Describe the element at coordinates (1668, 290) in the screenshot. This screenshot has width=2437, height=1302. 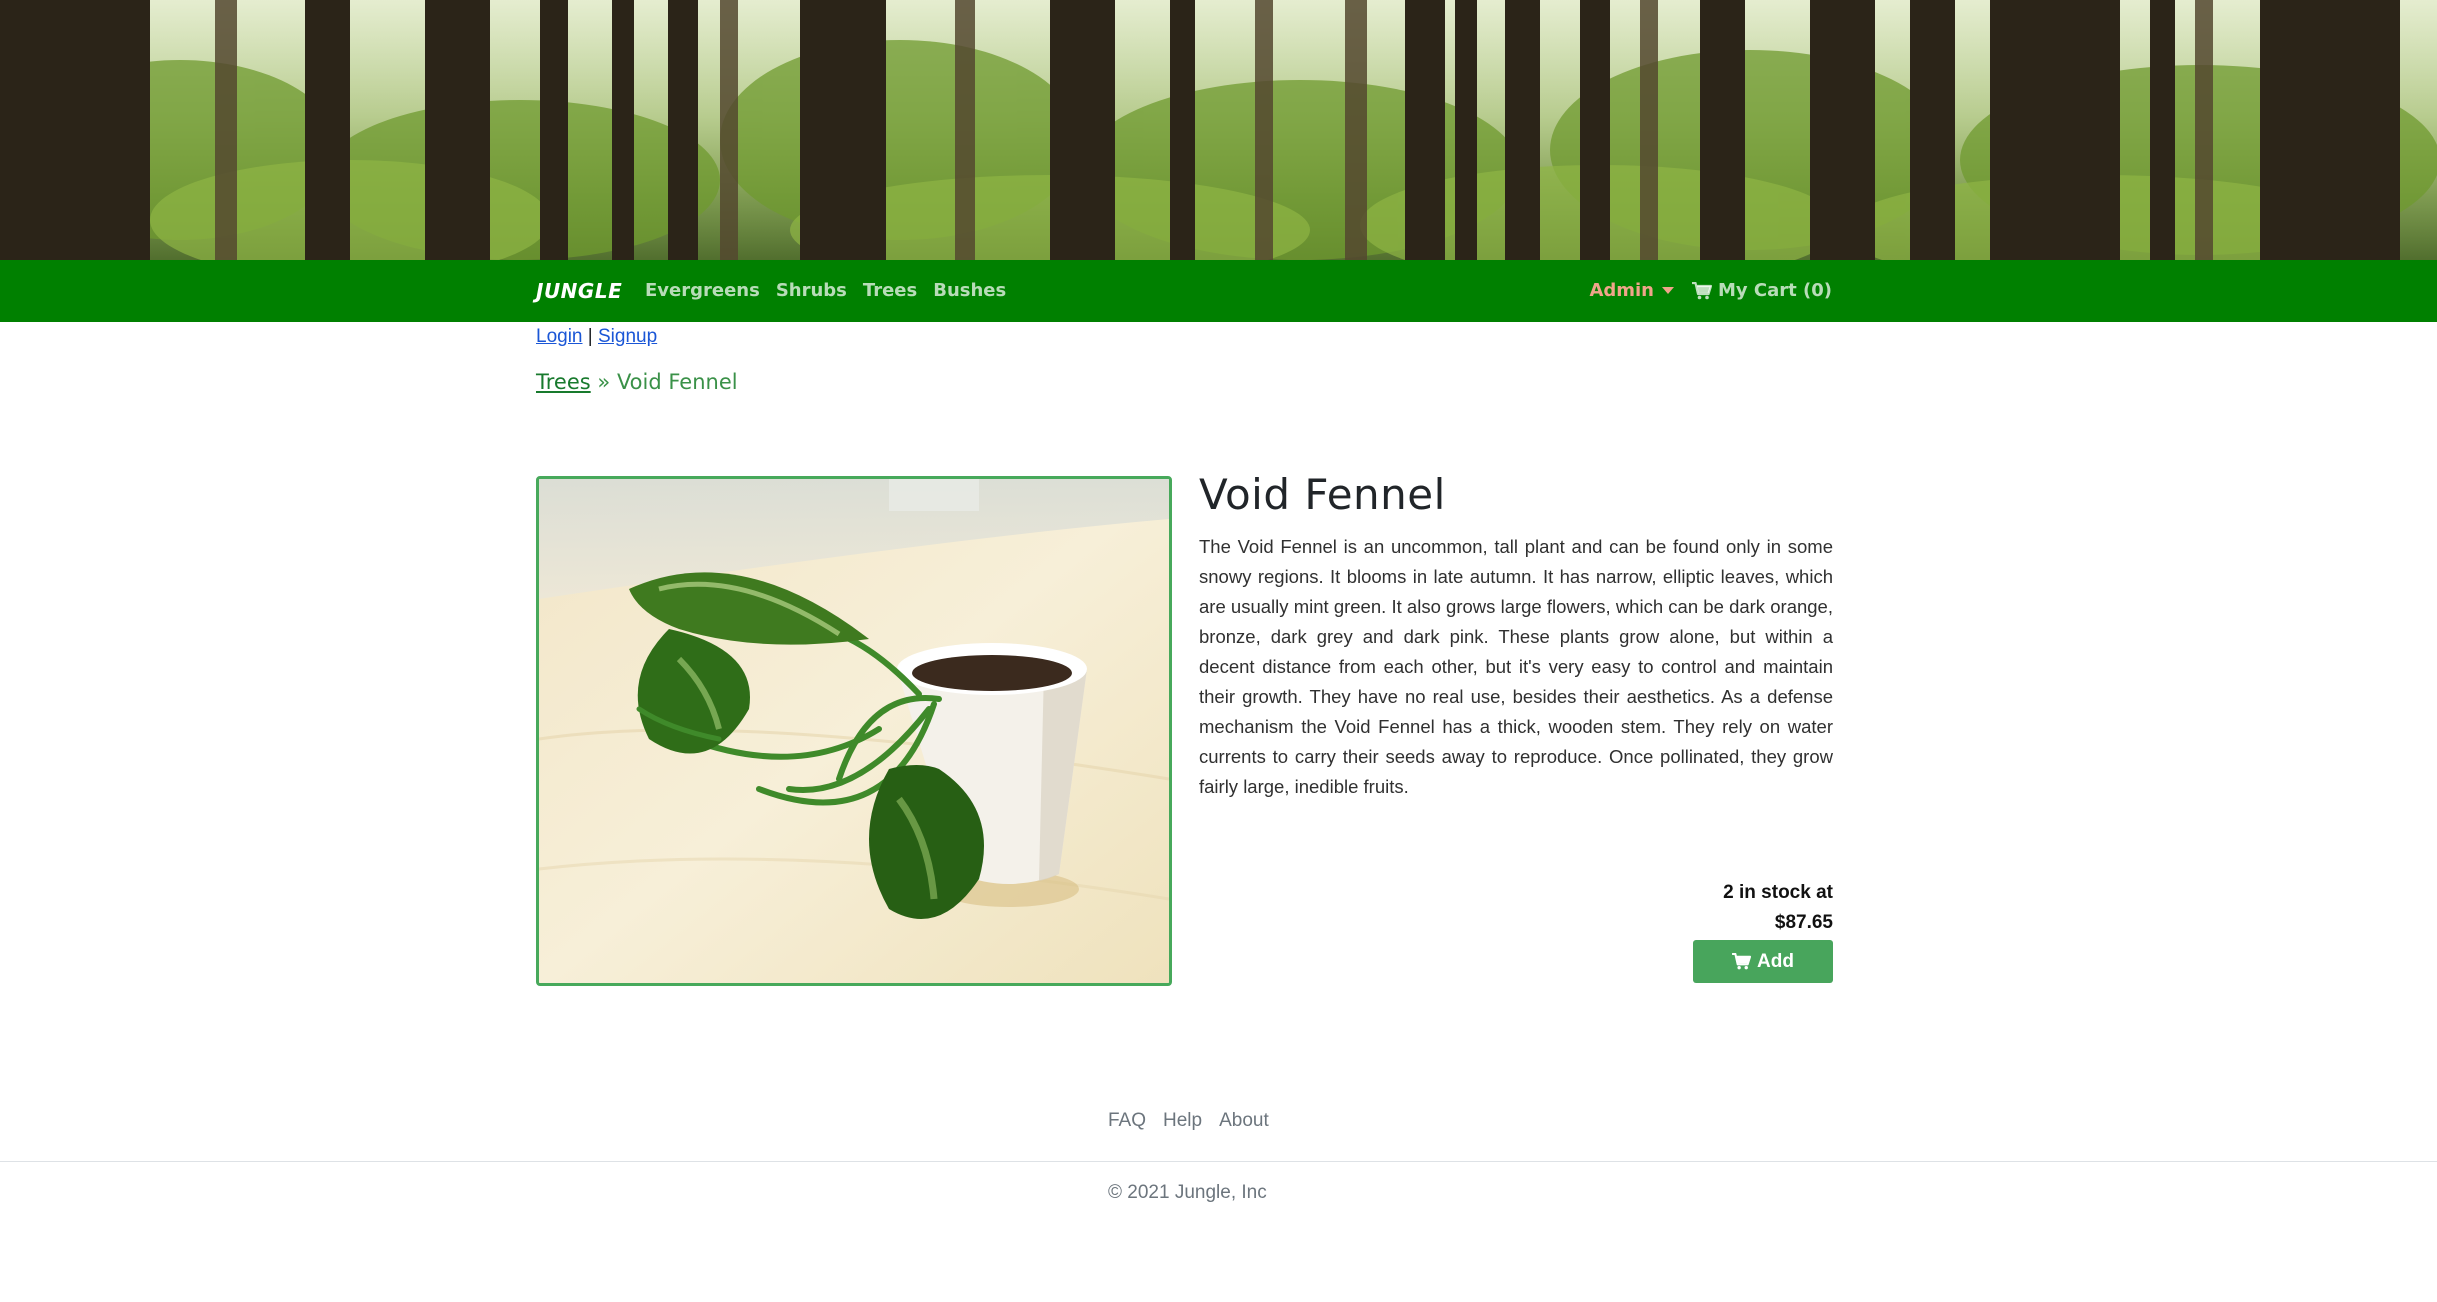
I see `caret-down-icon` at that location.